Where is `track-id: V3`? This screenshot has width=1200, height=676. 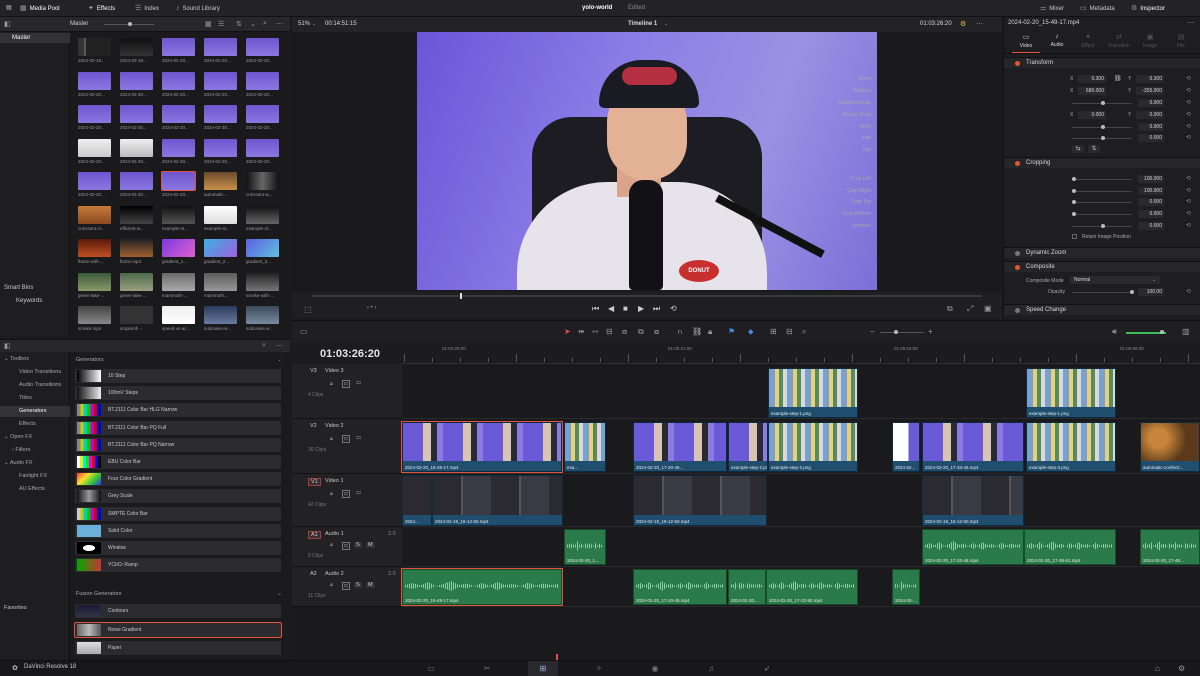
track-id: V3 is located at coordinates (313, 371).